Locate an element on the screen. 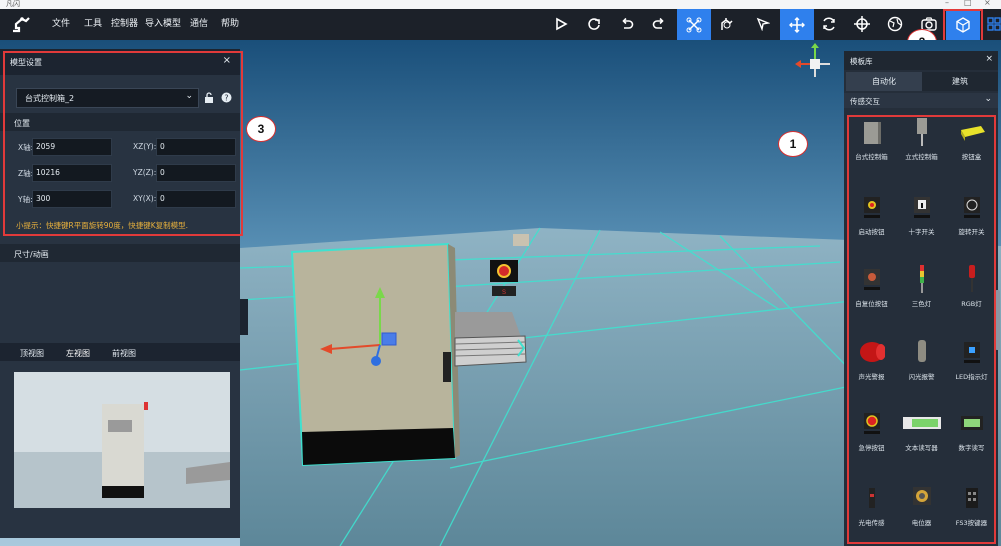  distant-box-model is located at coordinates (521, 240).